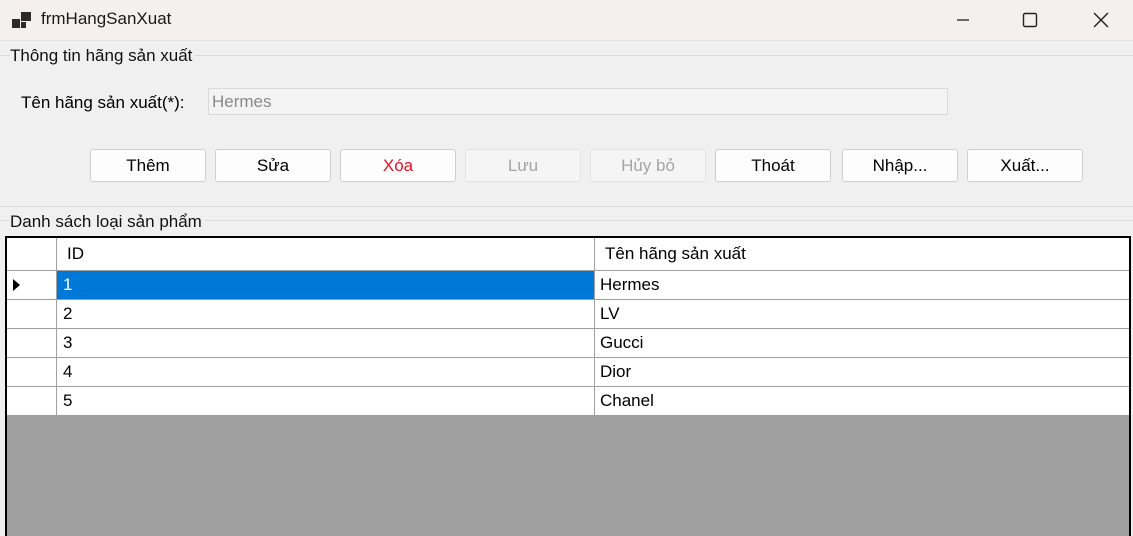 This screenshot has height=536, width=1133. I want to click on minimize-icon, so click(963, 20).